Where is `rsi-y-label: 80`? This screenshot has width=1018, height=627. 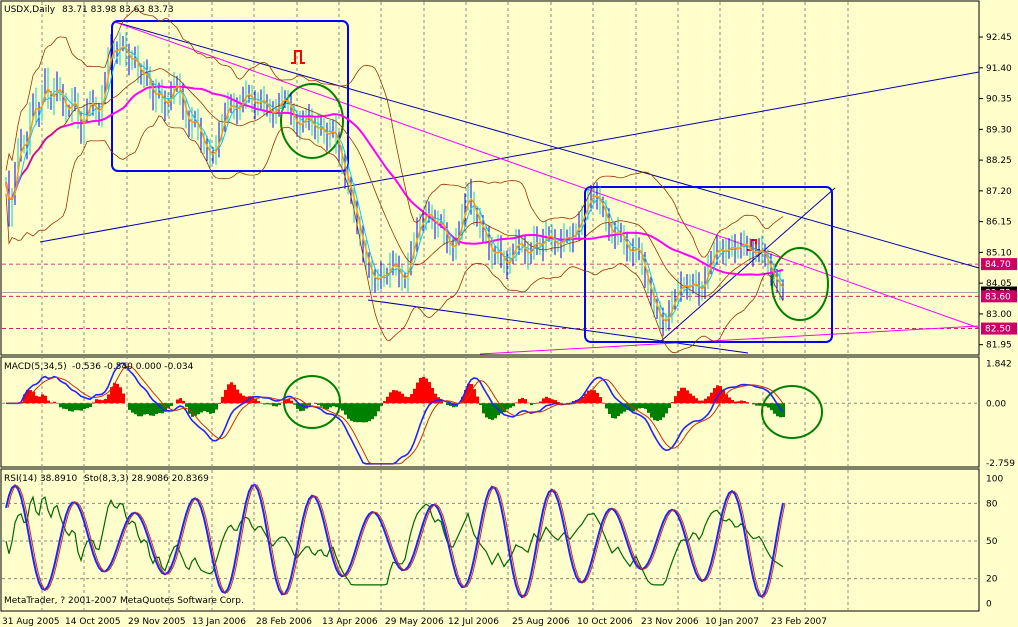 rsi-y-label: 80 is located at coordinates (992, 504).